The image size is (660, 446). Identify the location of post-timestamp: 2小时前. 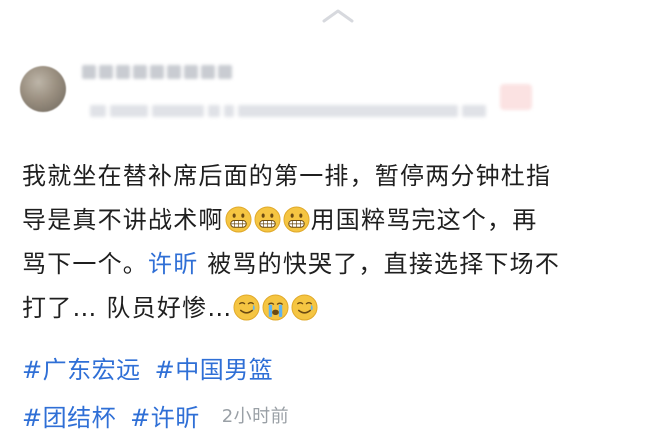
(255, 416).